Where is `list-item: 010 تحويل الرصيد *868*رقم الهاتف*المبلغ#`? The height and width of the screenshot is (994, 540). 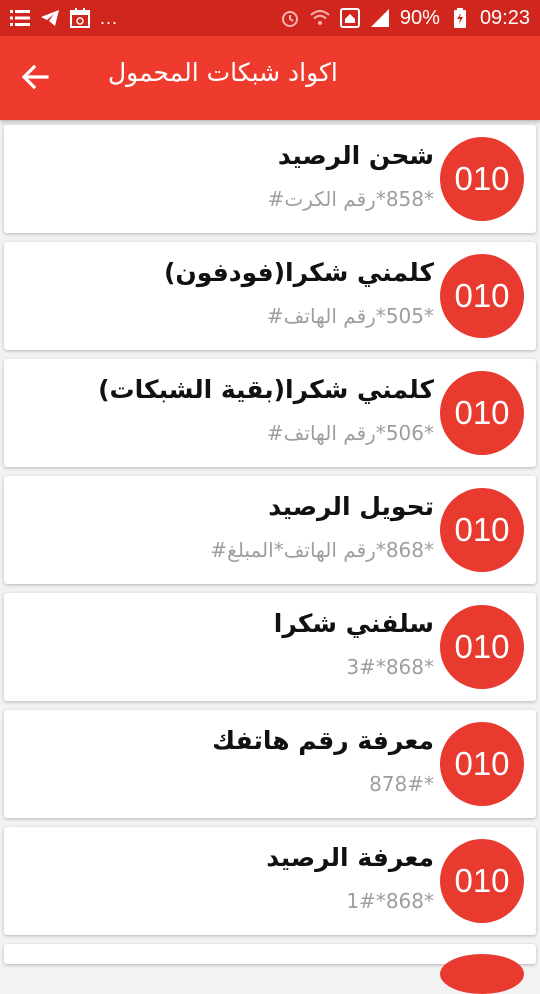 list-item: 010 تحويل الرصيد *868*رقم الهاتف*المبلغ# is located at coordinates (270, 530).